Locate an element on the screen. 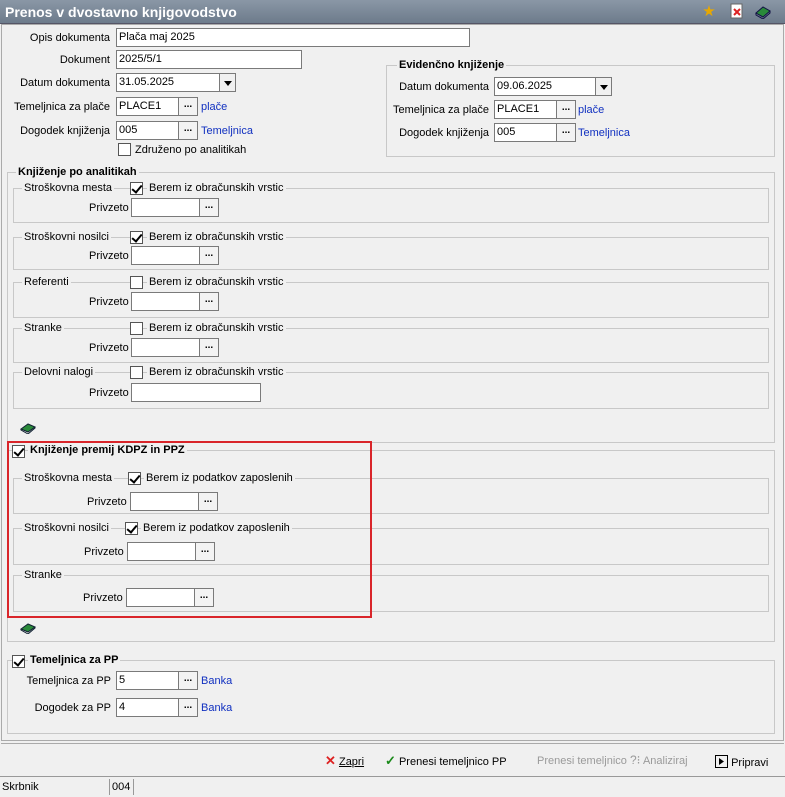 The image size is (785, 797). pp-dogodek-label: Dogodek za PP is located at coordinates (72, 708).